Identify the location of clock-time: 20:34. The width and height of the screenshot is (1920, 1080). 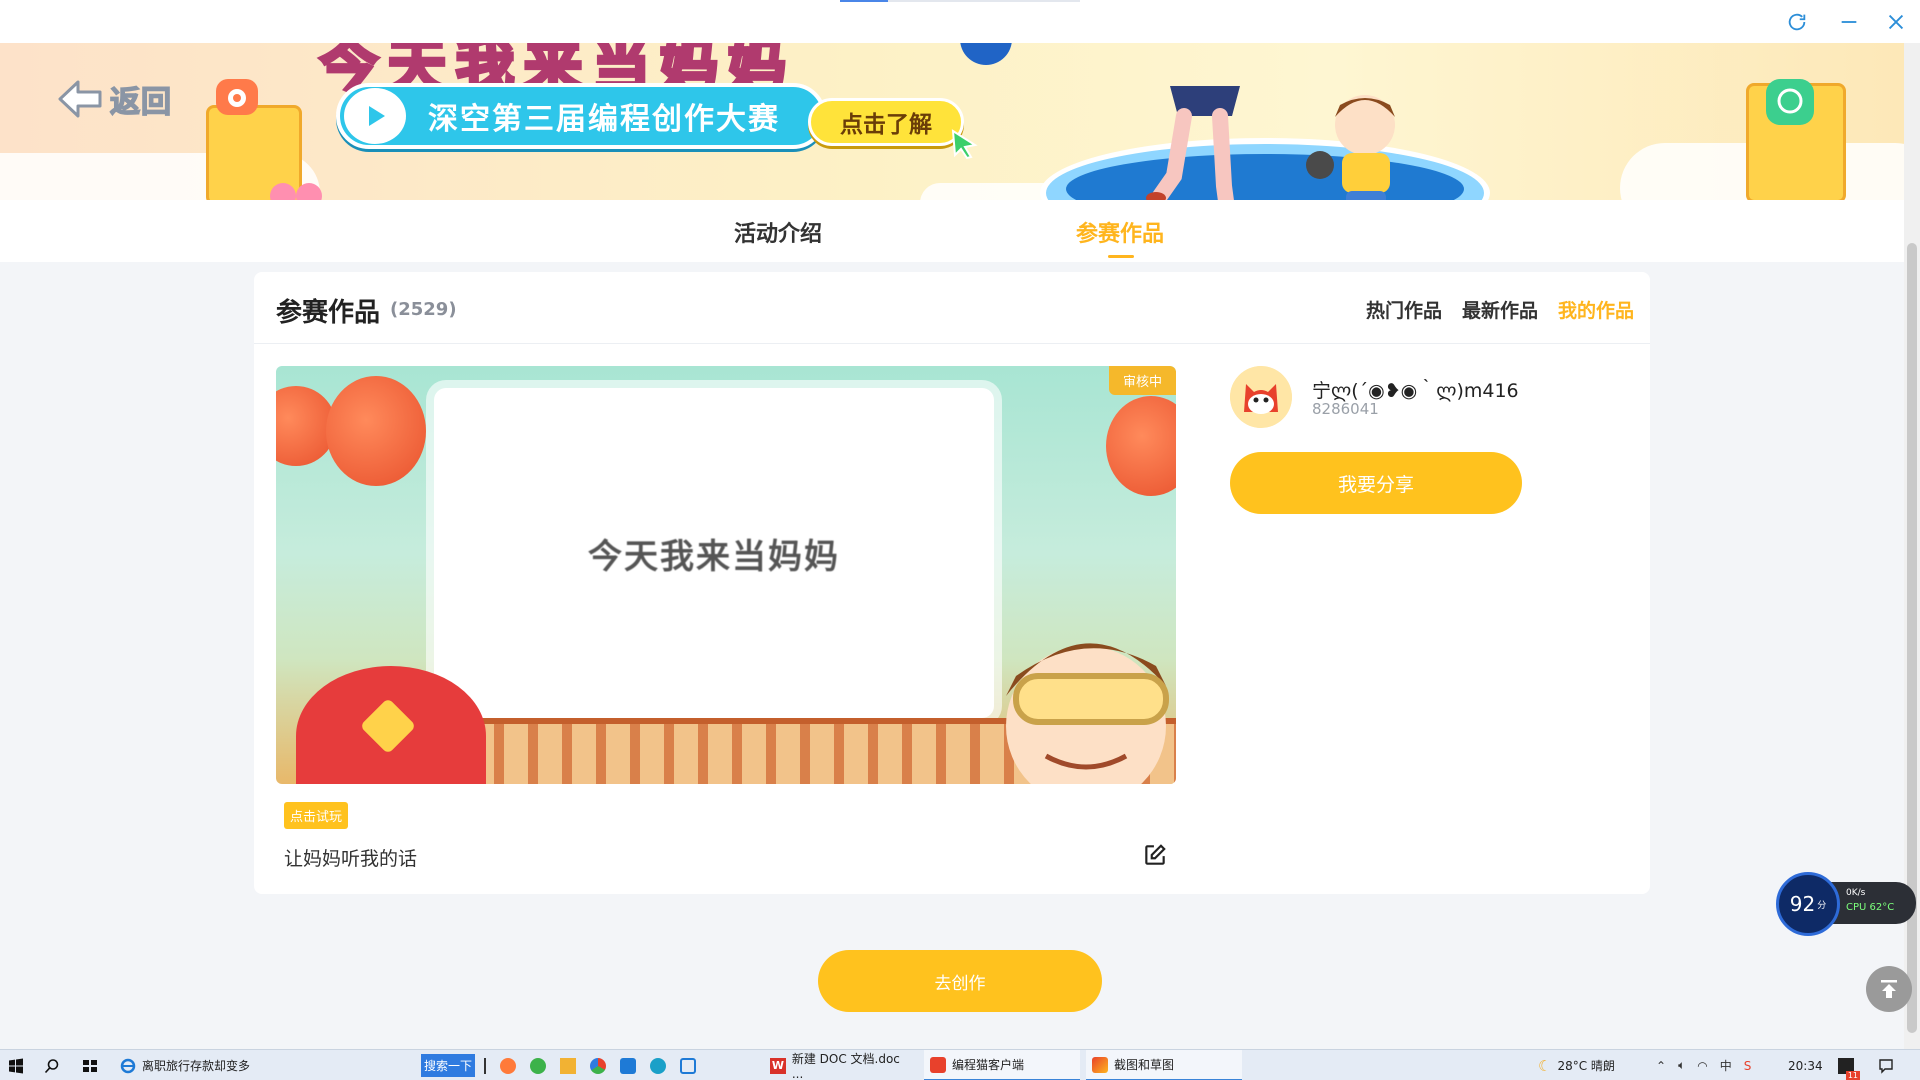
(1805, 1065).